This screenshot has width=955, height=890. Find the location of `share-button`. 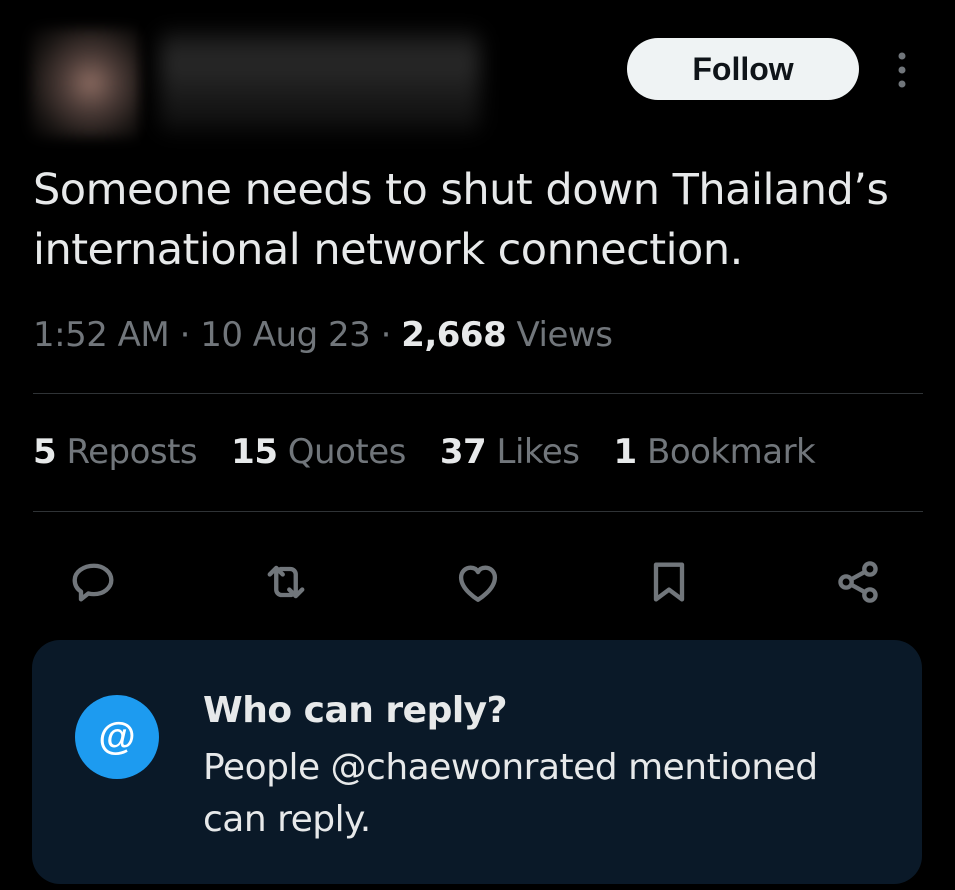

share-button is located at coordinates (858, 582).